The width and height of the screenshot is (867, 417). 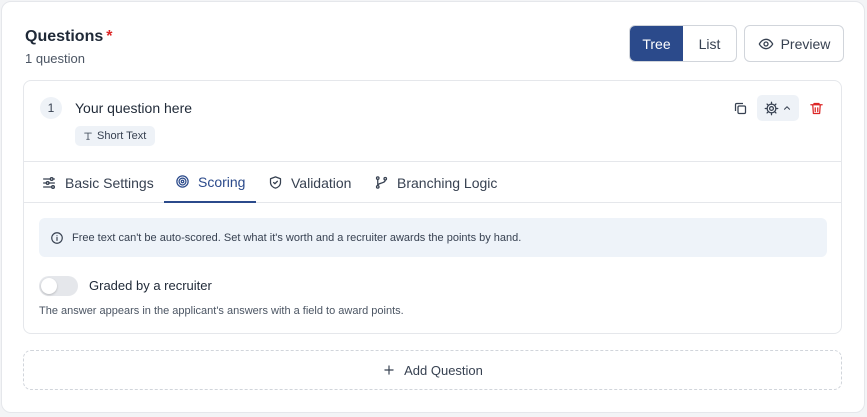 I want to click on tree-view-button: Tree, so click(x=656, y=43).